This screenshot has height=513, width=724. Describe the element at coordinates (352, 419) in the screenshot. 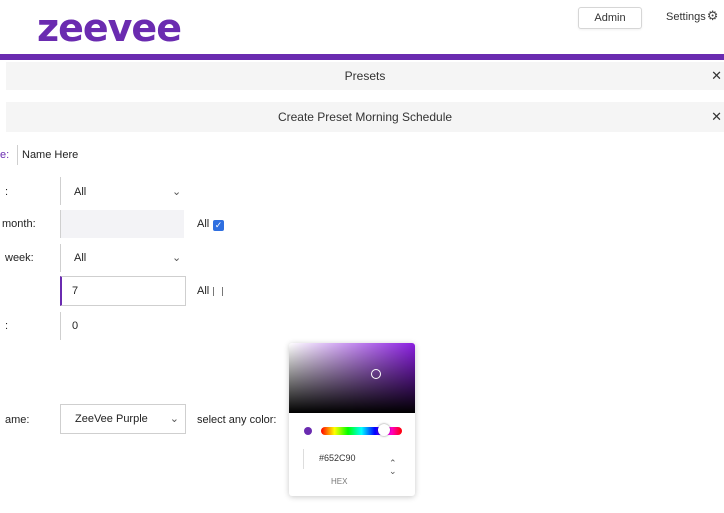

I see `color-picker-popup: #652C90 HEX ⌃ ⌄` at that location.